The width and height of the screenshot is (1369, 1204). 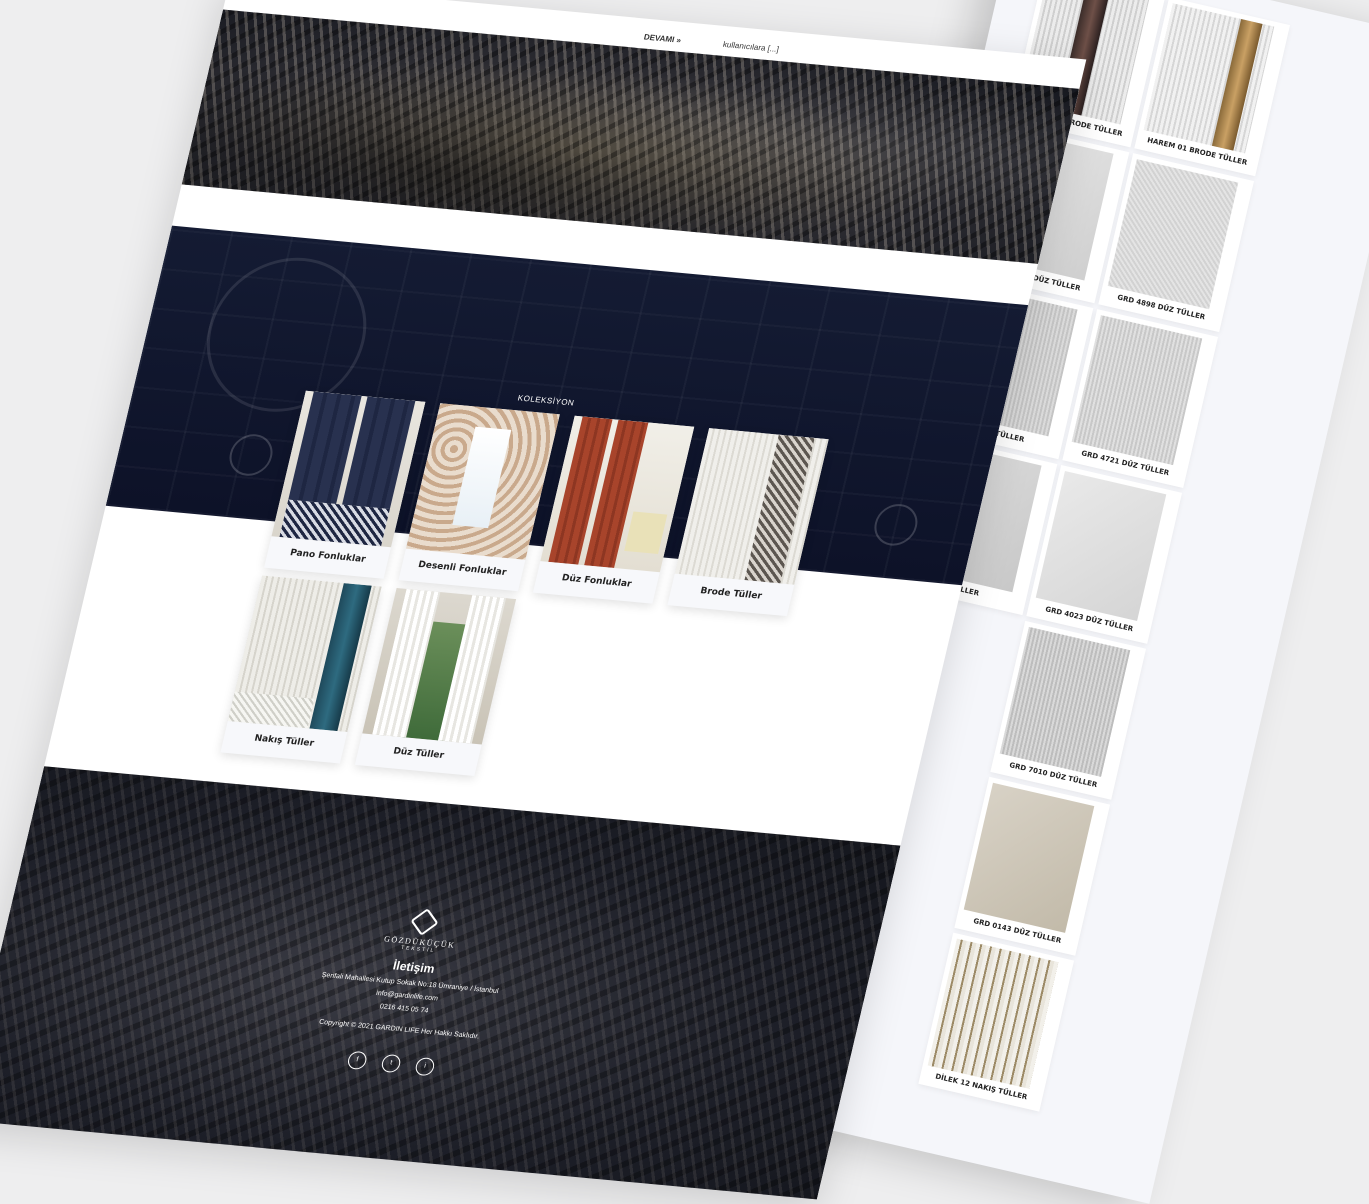 I want to click on read-more-link: DEVAMI », so click(x=663, y=39).